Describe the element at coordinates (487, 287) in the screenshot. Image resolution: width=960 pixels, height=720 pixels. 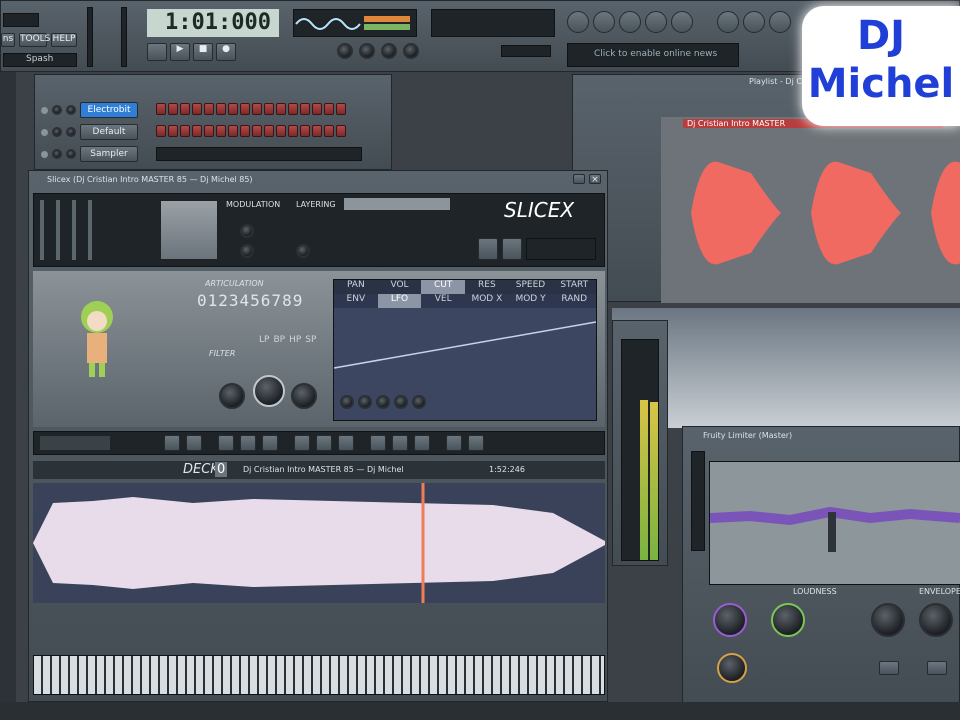
I see `tab-res: RES` at that location.